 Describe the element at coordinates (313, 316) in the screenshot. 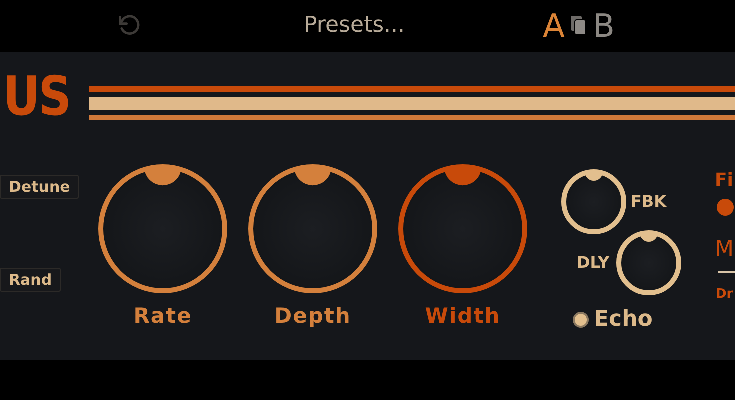

I see `knob-label: Depth` at that location.